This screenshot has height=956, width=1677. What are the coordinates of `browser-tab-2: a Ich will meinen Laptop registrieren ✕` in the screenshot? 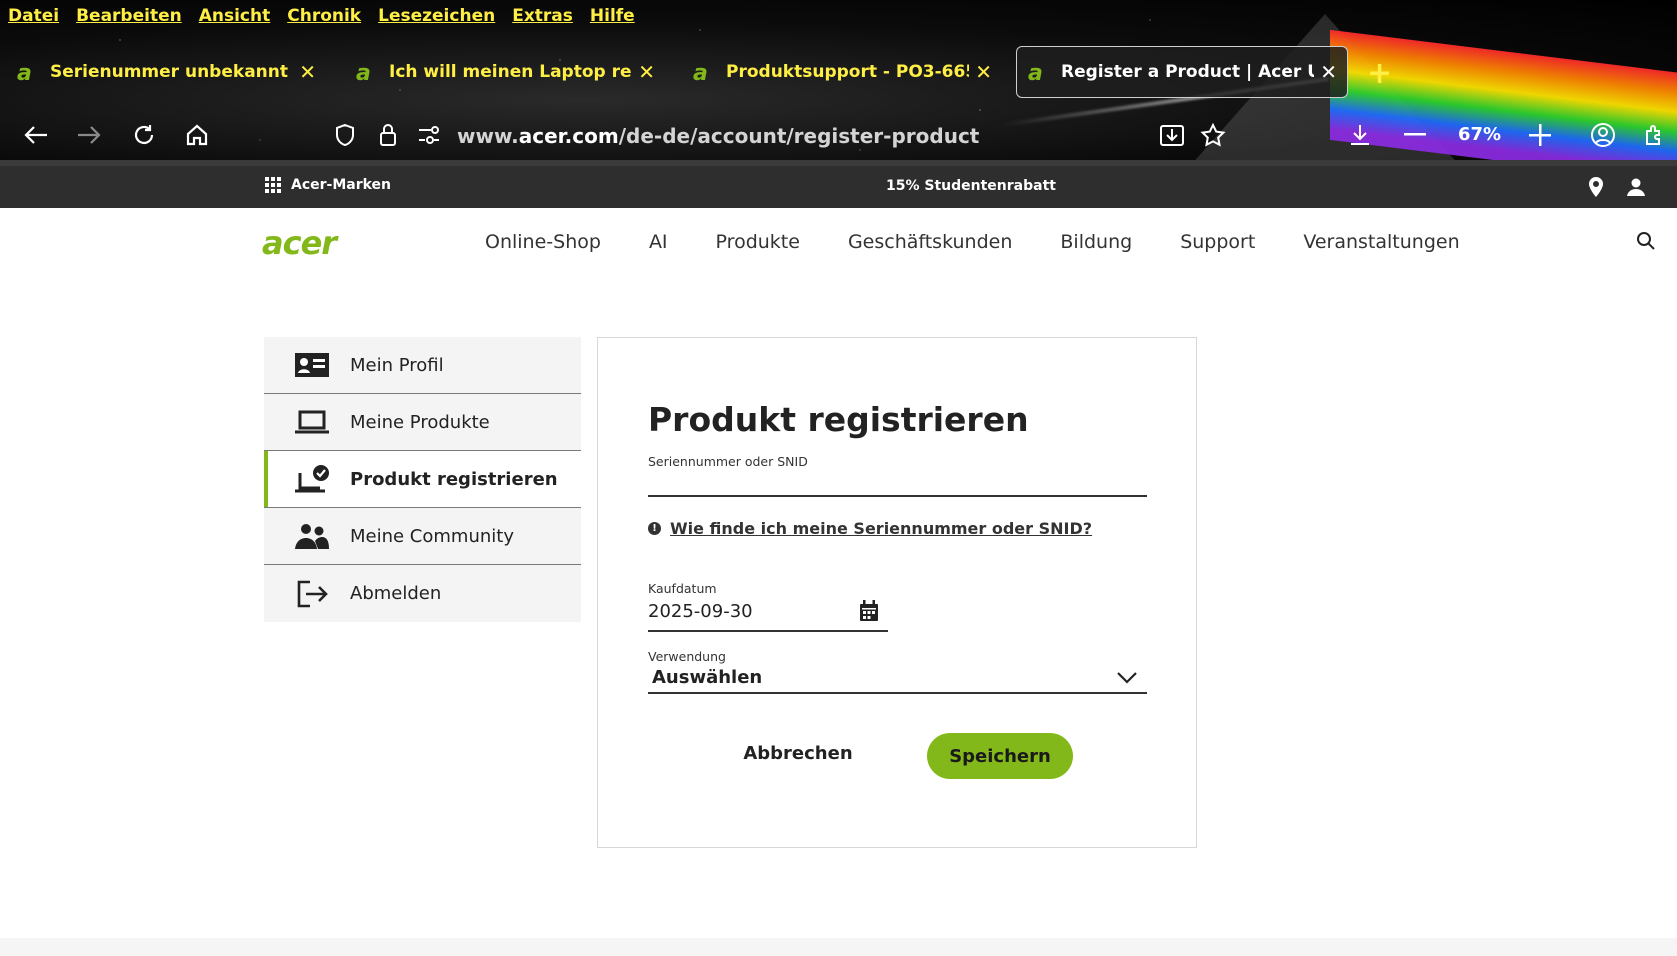 It's located at (505, 72).